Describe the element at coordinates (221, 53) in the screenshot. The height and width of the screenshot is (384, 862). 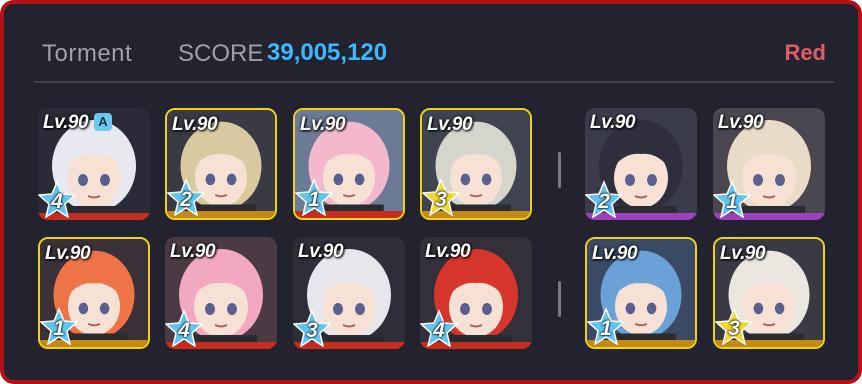
I see `score-label: SCORE` at that location.